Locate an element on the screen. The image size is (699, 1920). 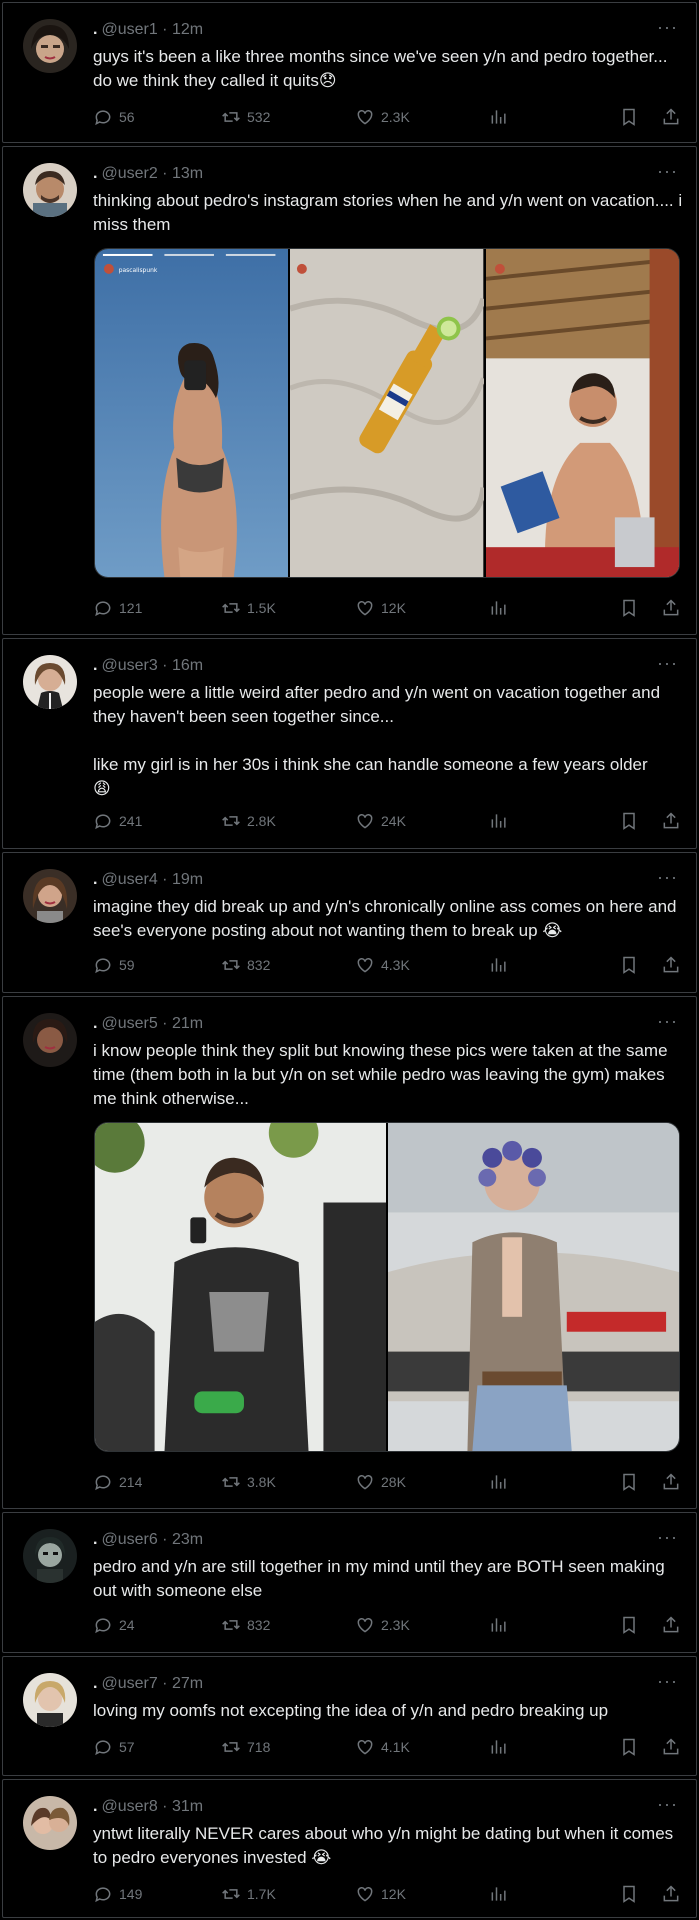
username: @user2 is located at coordinates (129, 173).